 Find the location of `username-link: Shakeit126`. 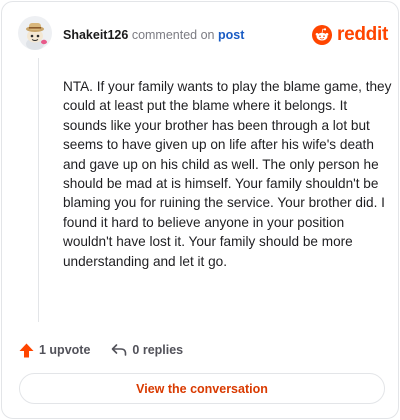

username-link: Shakeit126 is located at coordinates (95, 35).